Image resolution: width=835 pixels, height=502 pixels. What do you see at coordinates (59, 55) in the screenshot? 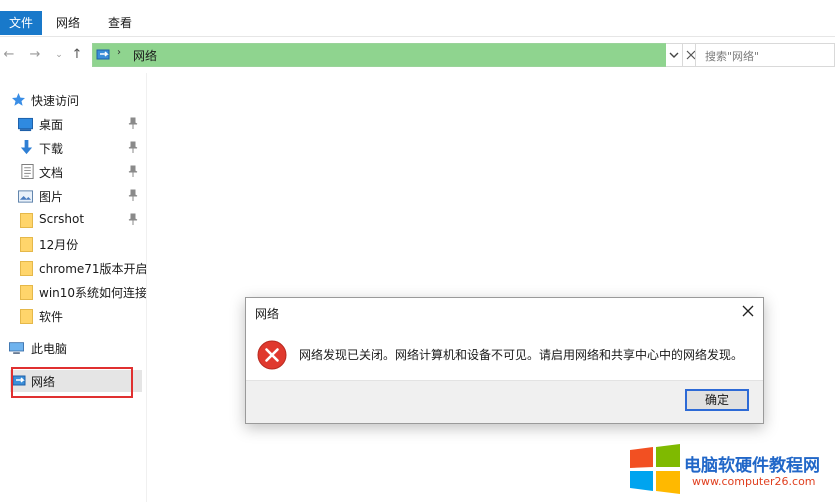
I see `recent-locations-icon: ⌄` at bounding box center [59, 55].